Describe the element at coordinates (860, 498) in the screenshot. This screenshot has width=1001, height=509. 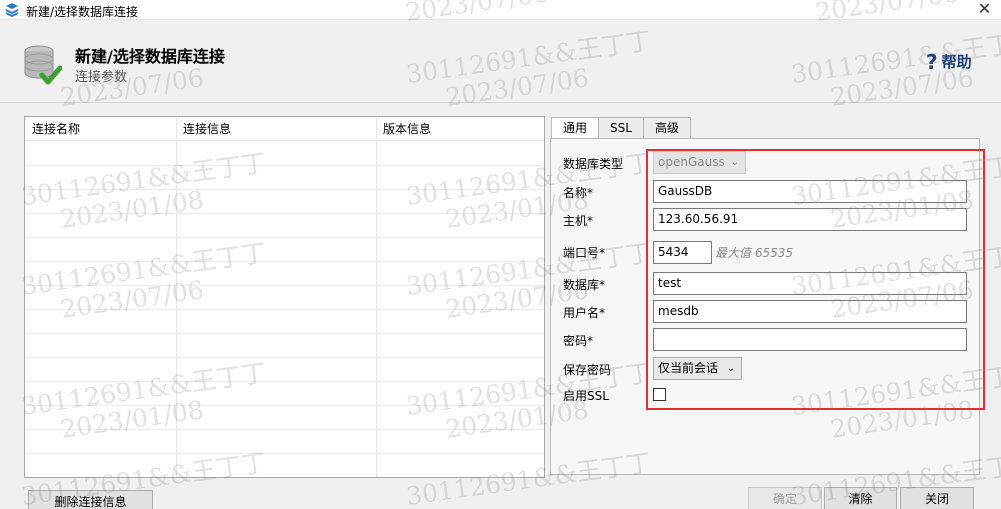
I see `clear-button: 清除` at that location.